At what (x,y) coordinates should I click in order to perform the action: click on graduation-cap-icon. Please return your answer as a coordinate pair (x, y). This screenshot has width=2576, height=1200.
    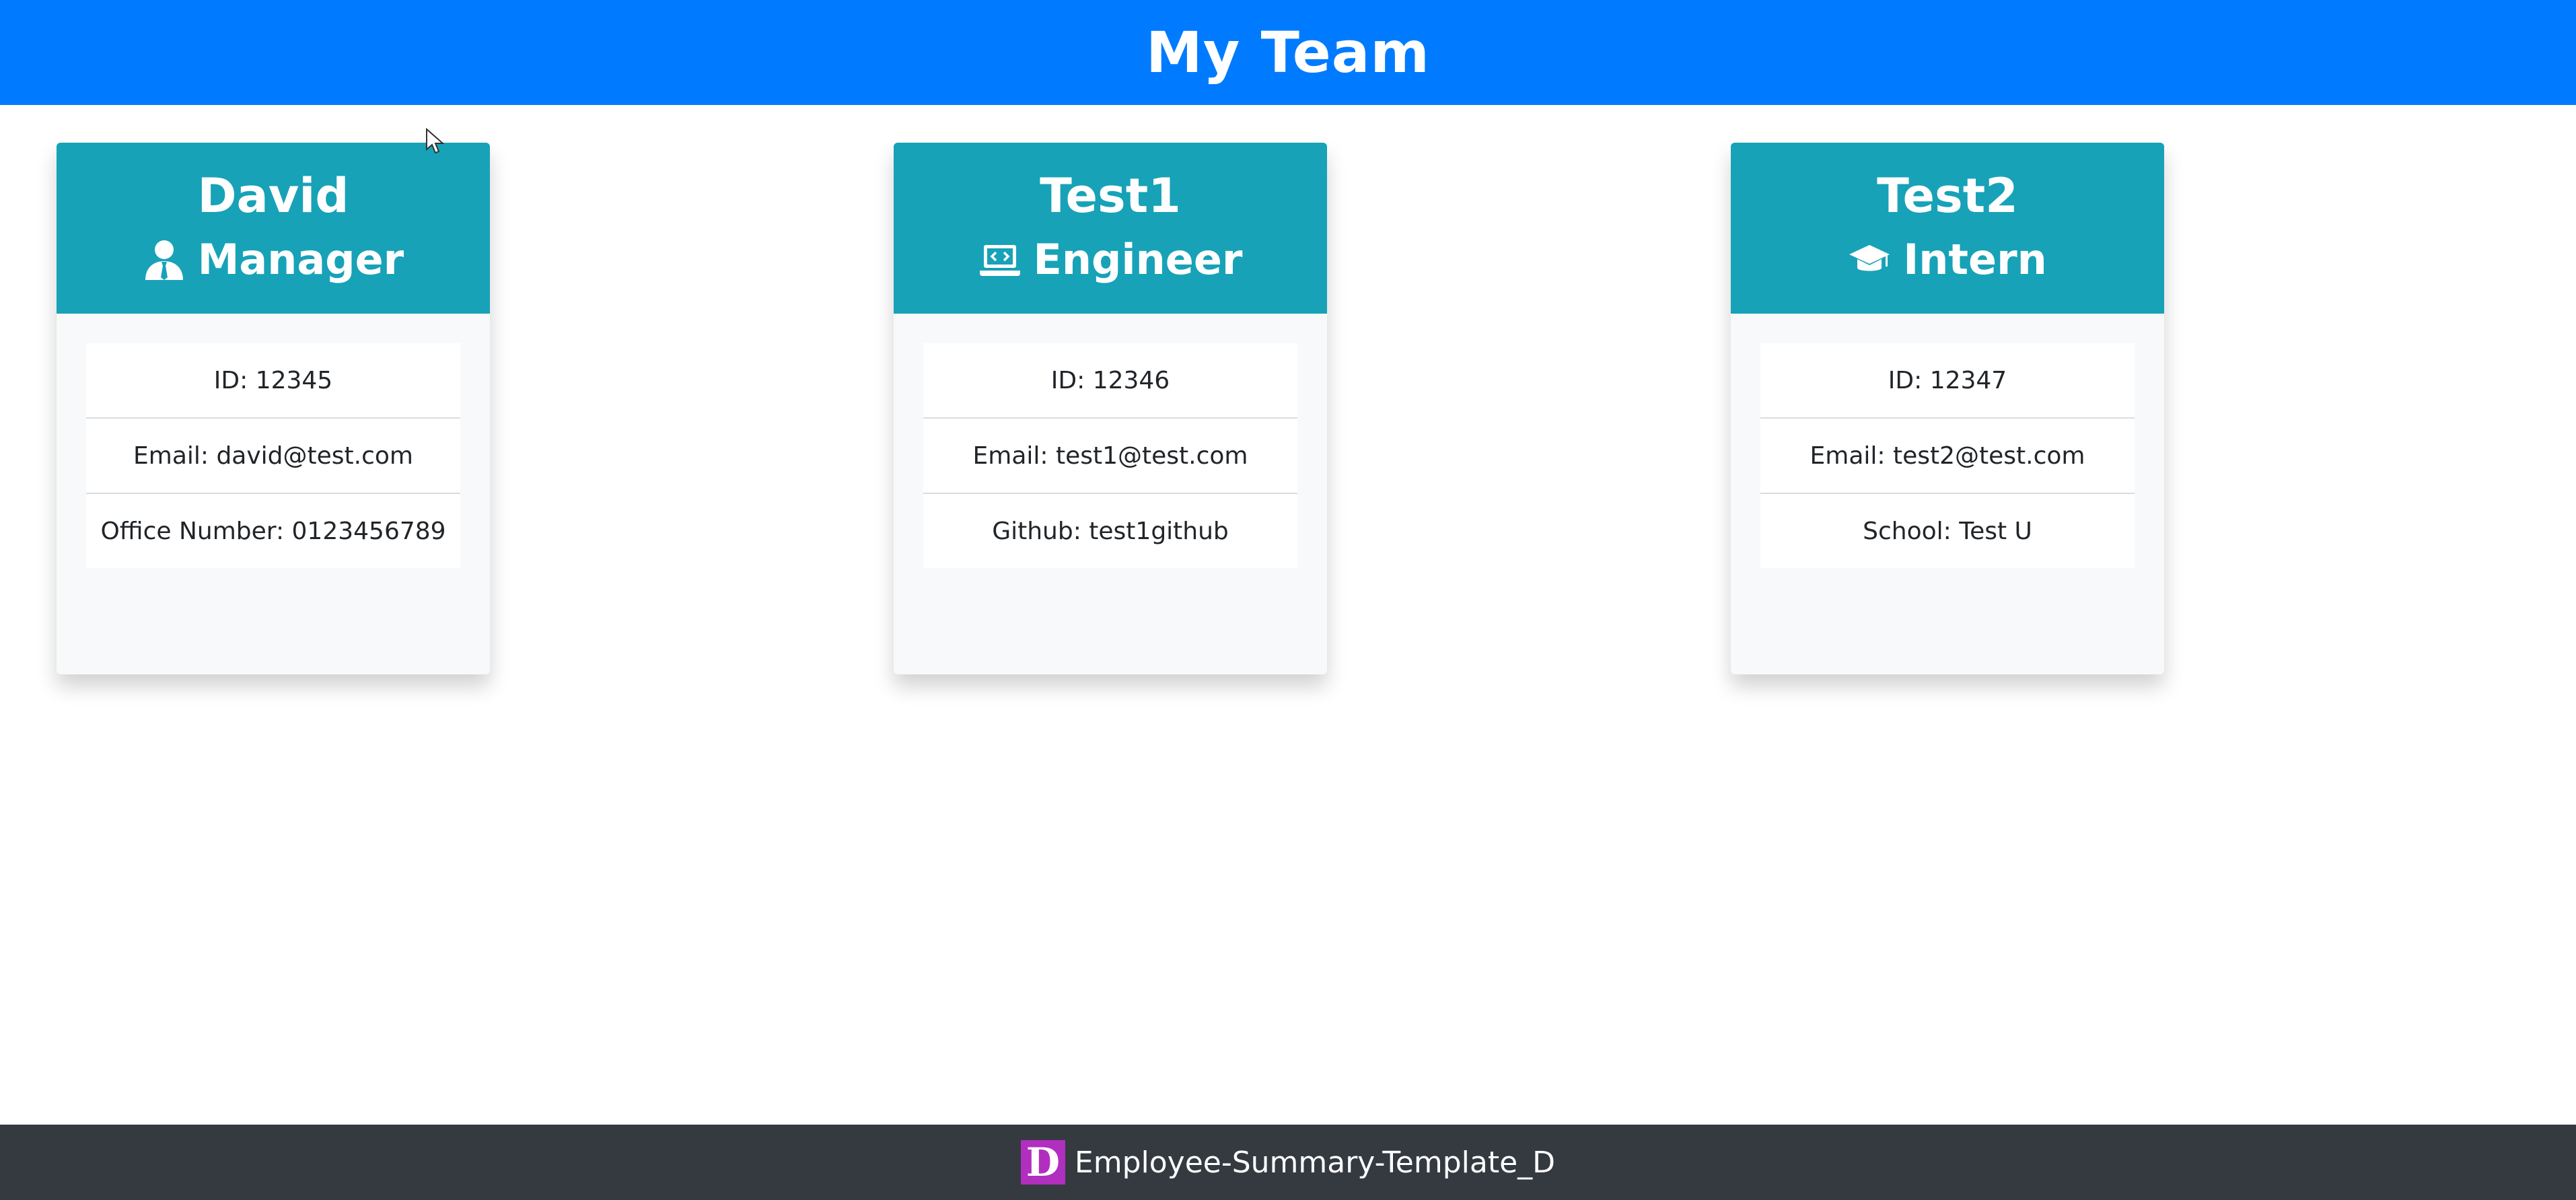
    Looking at the image, I should click on (1869, 259).